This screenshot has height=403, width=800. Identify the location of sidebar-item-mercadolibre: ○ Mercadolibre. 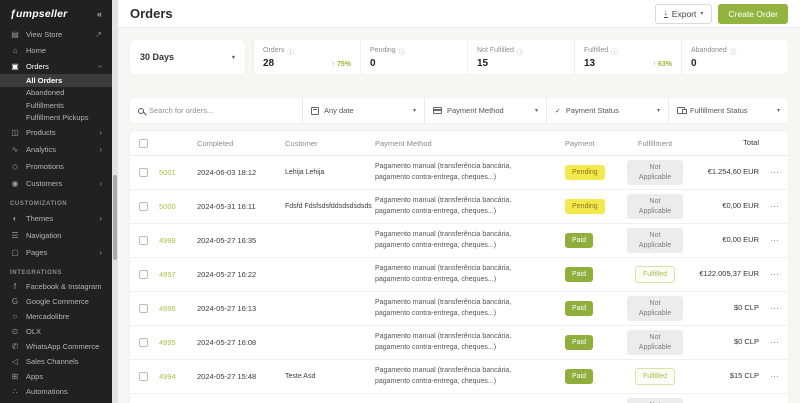
(56, 316).